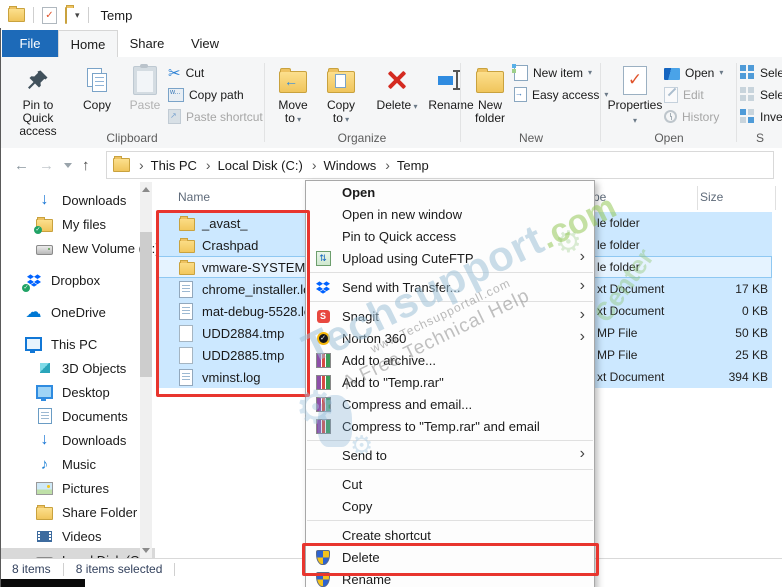  Describe the element at coordinates (96, 105) in the screenshot. I see `copy-label: Copy` at that location.